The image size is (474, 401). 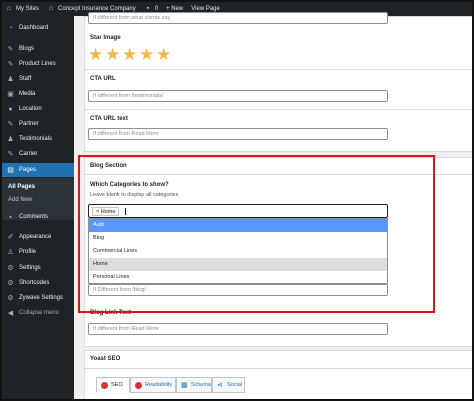 I want to click on sidebar-item-label: Appearance, so click(x=35, y=237).